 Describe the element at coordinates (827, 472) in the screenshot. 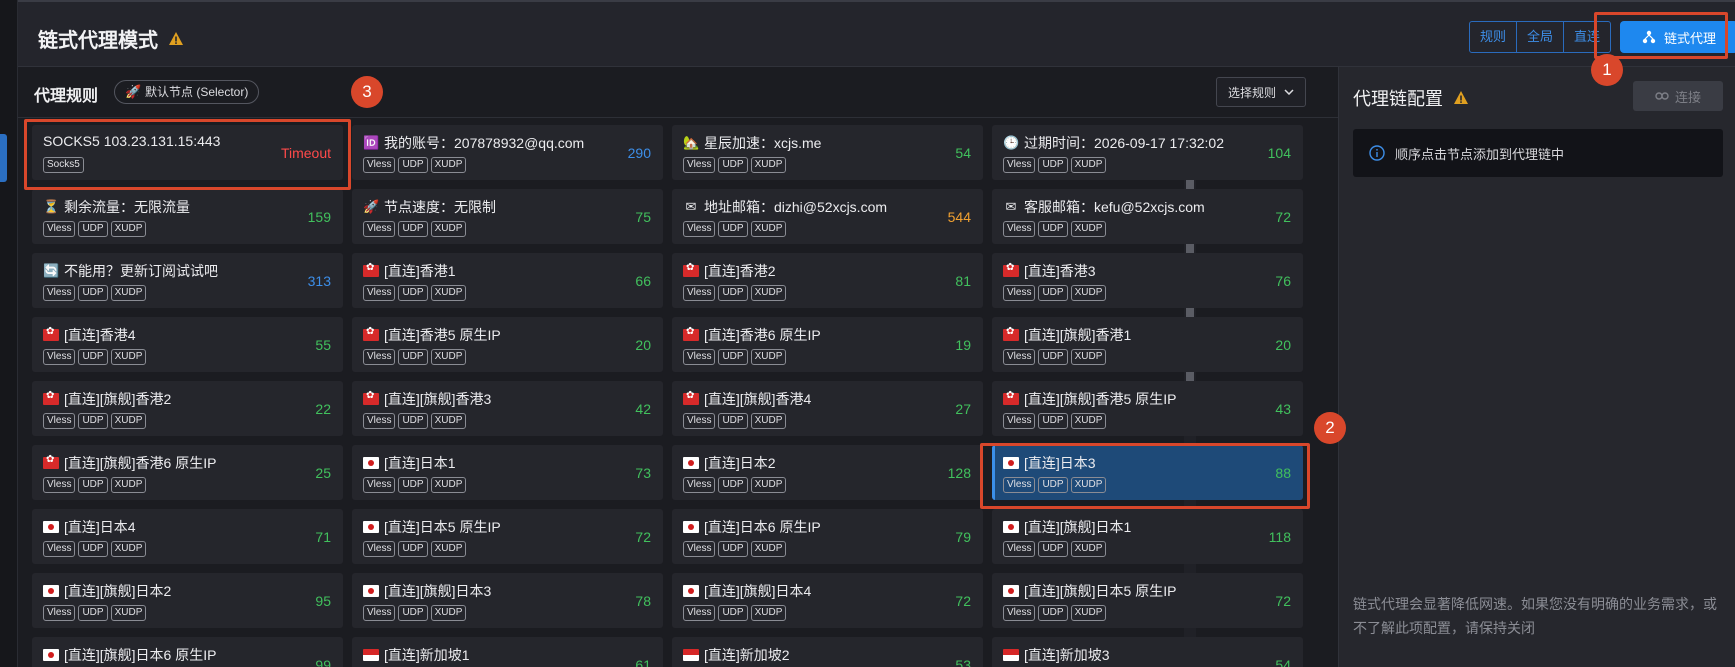

I see `proxy-node-card: [直连]日本2 Vless UDP XUDP 128` at that location.